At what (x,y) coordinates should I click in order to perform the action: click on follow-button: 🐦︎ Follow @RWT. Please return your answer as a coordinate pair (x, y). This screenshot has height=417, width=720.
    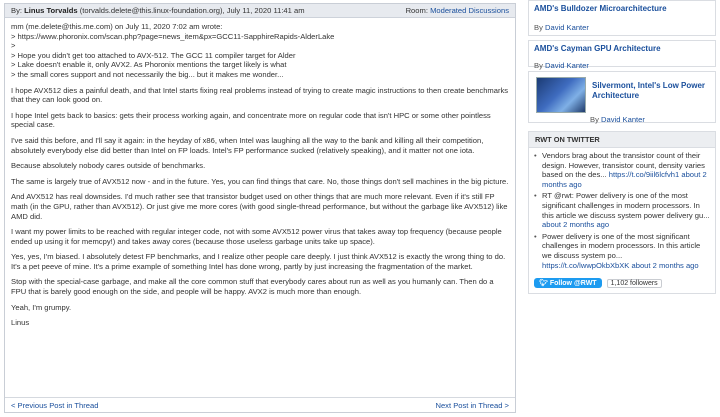
    Looking at the image, I should click on (568, 283).